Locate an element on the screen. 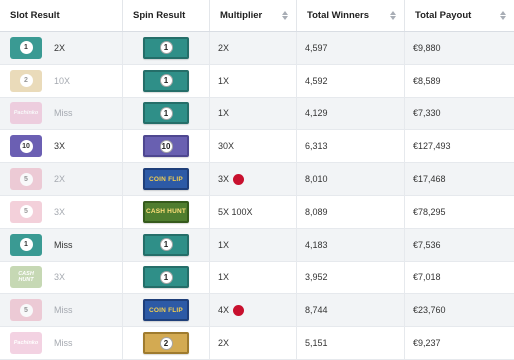 The height and width of the screenshot is (360, 514). multiplier-value: 4X is located at coordinates (224, 310).